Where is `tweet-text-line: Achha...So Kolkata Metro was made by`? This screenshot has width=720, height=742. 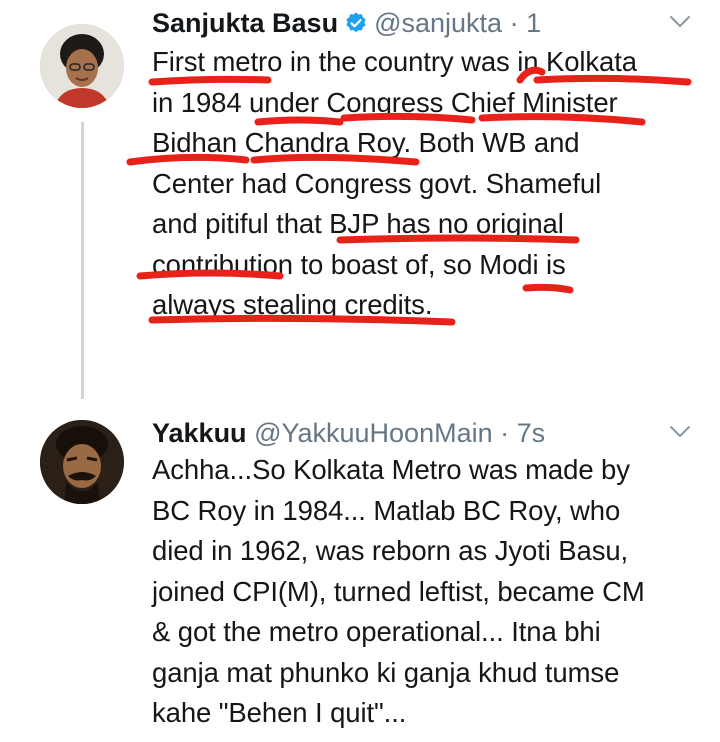
tweet-text-line: Achha...So Kolkata Metro was made by is located at coordinates (391, 469).